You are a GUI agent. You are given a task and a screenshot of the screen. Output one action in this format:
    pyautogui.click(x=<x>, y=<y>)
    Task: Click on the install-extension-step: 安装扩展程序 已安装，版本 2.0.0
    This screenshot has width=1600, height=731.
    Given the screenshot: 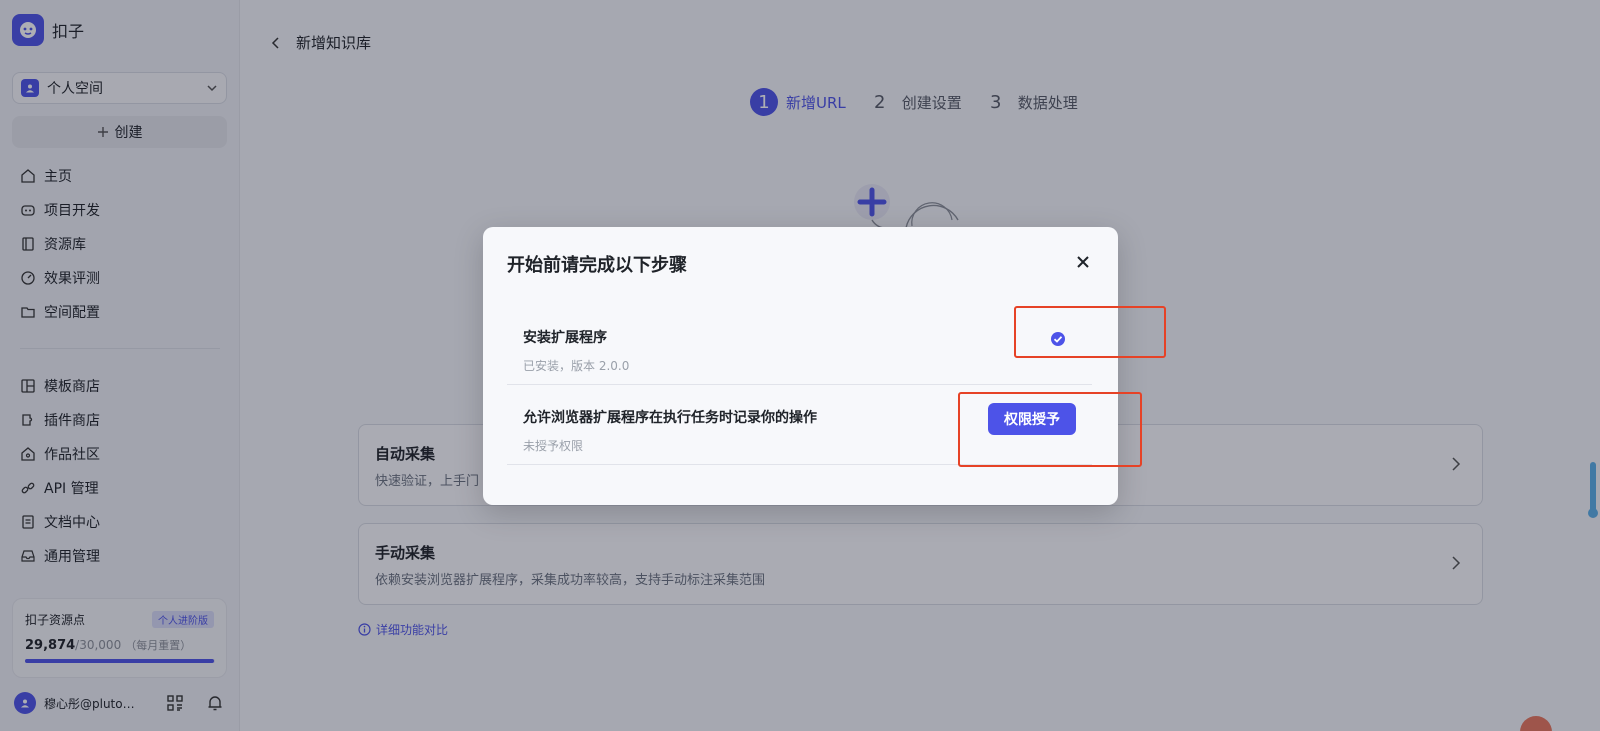 What is the action you would take?
    pyautogui.click(x=799, y=345)
    